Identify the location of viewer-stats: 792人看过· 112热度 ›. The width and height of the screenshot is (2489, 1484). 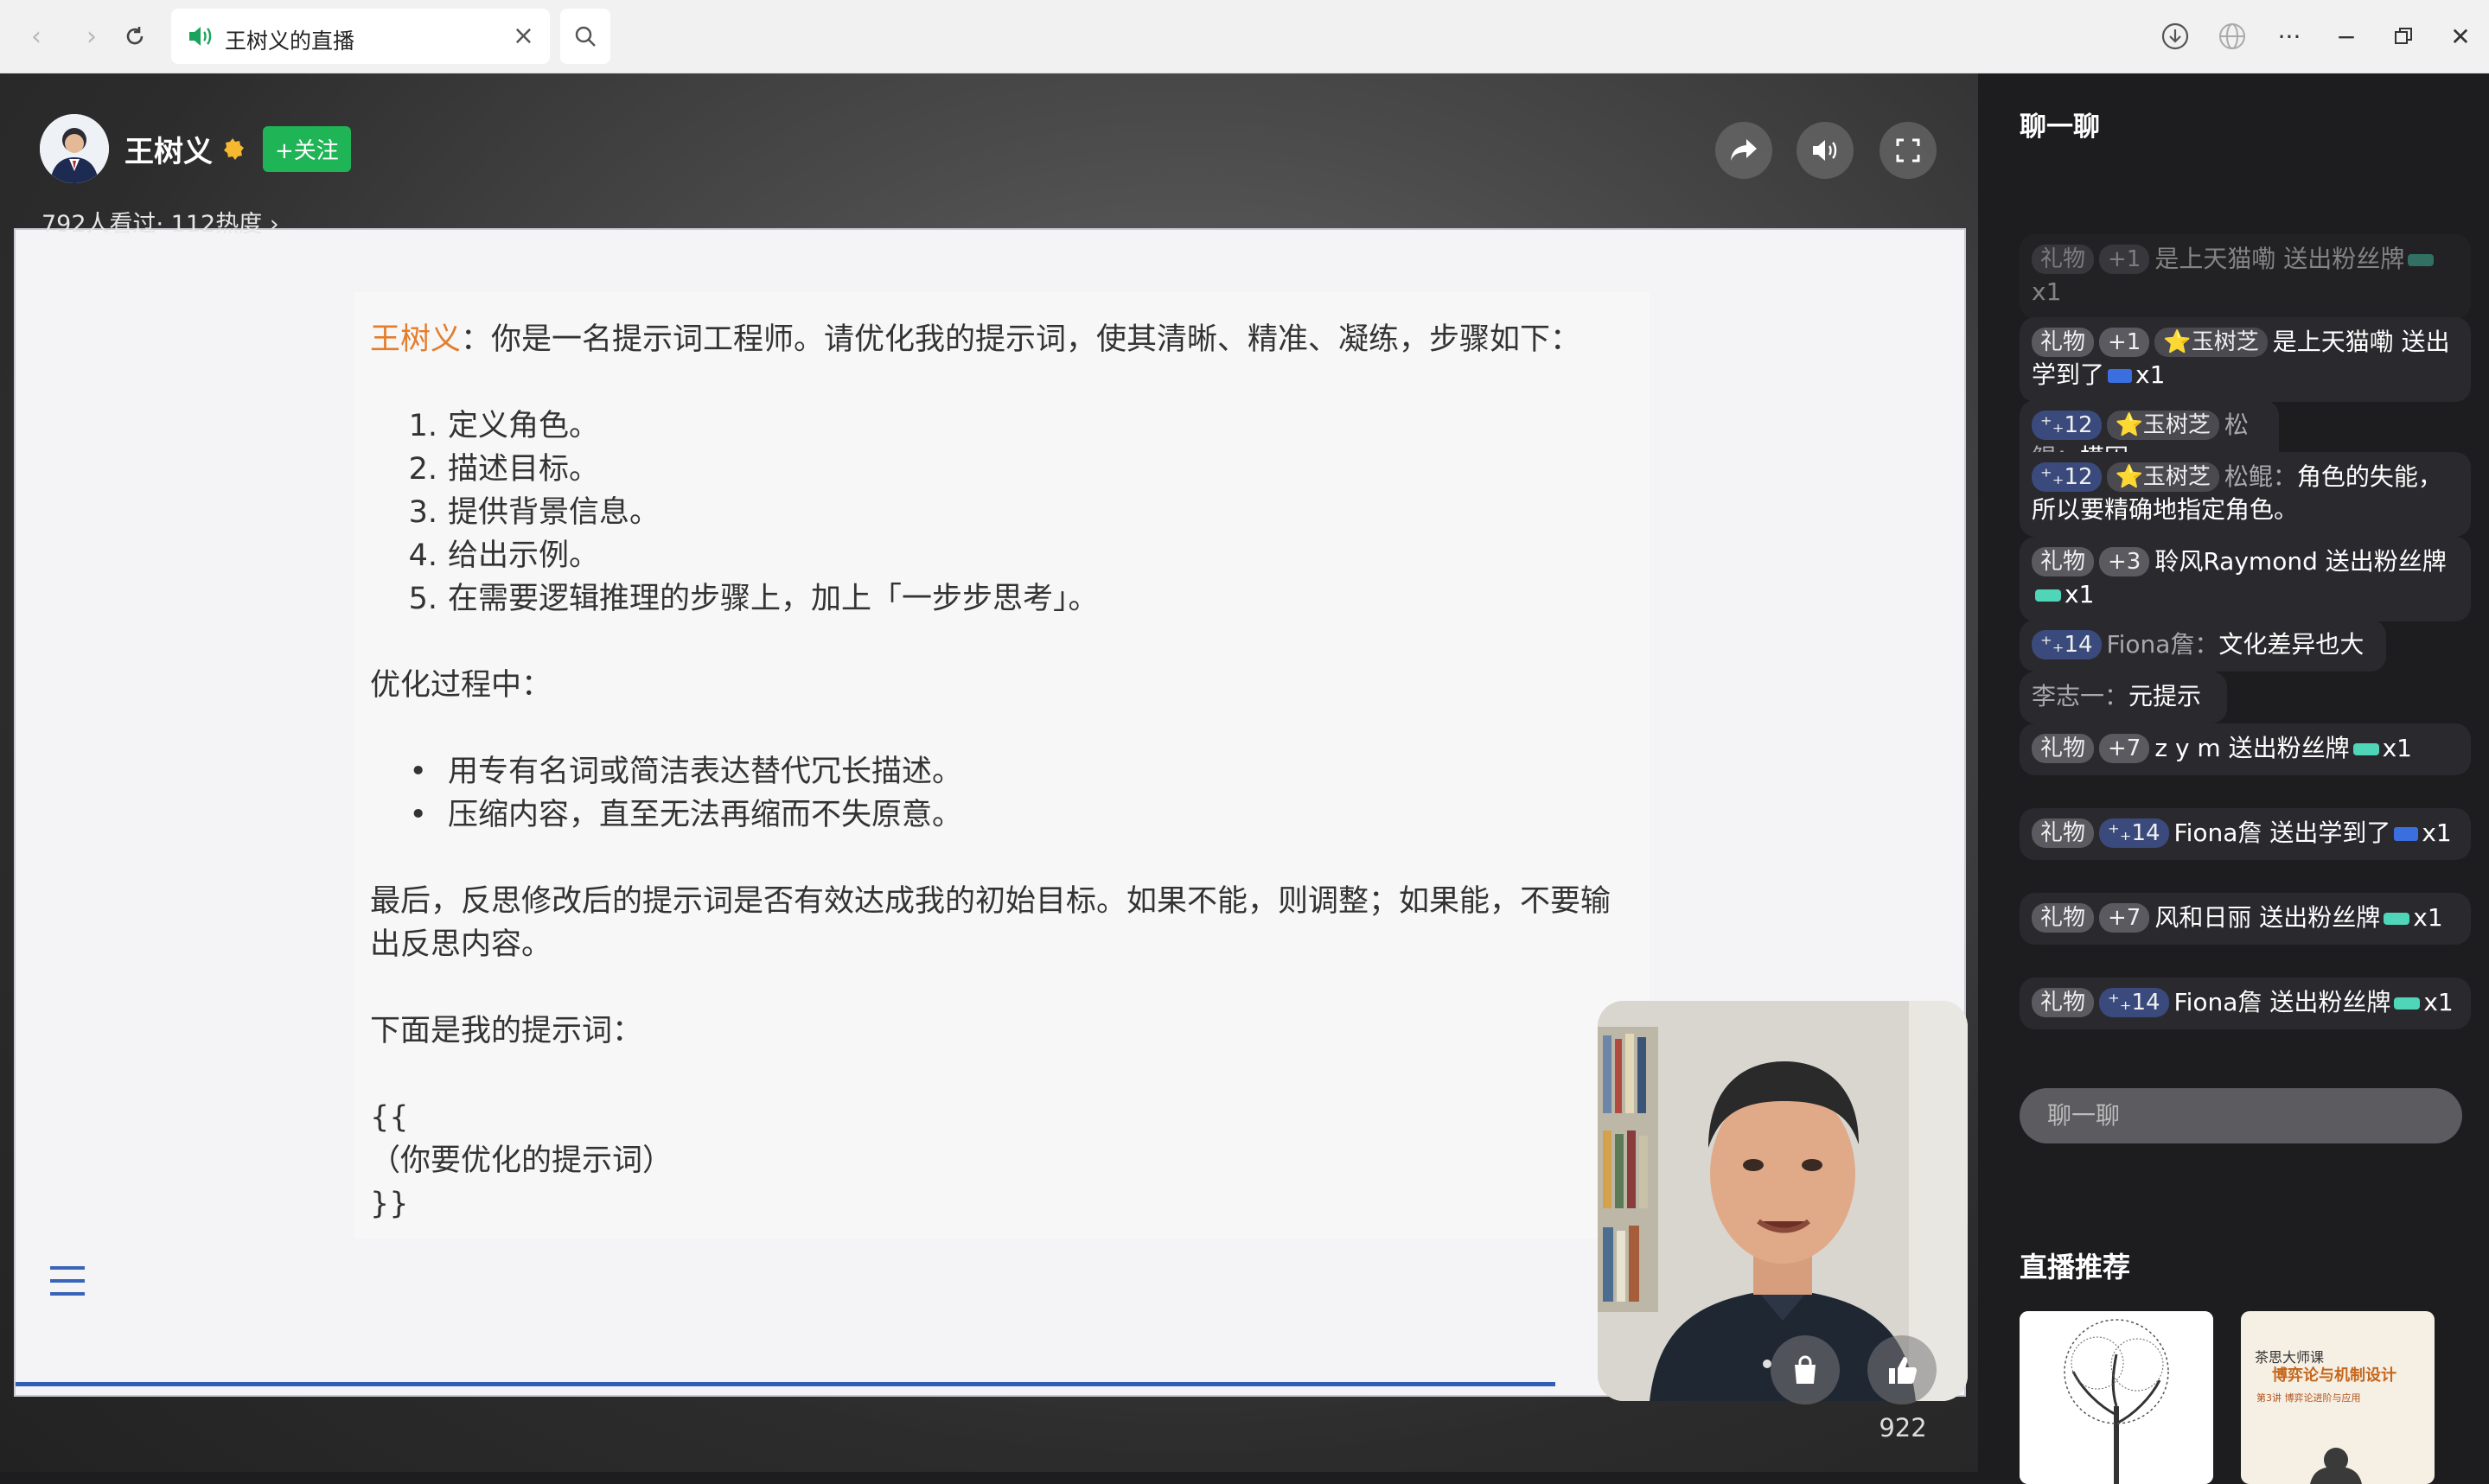
(160, 222).